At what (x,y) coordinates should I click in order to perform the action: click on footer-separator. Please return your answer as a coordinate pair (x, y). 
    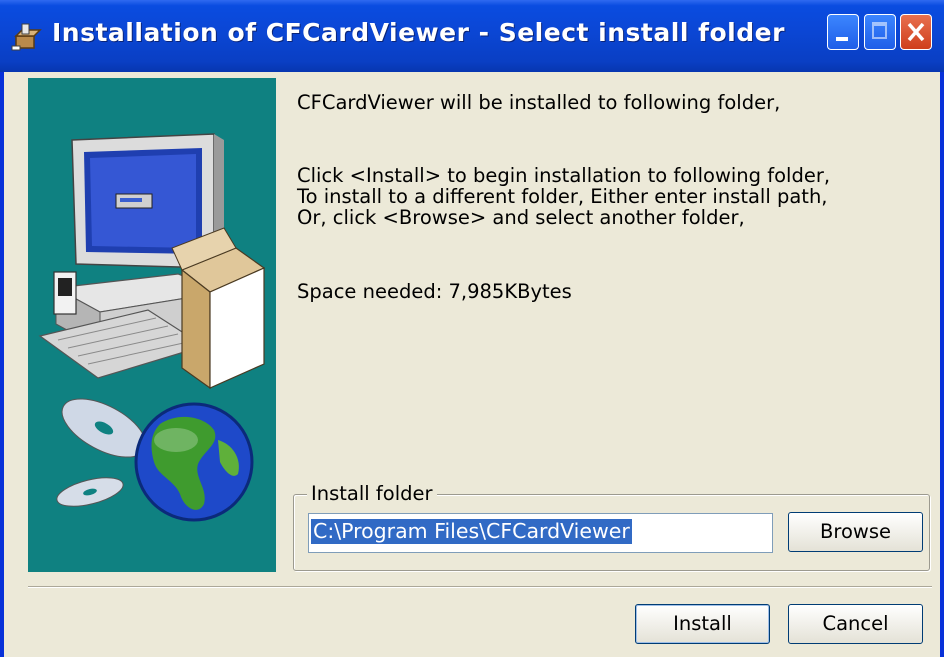
    Looking at the image, I should click on (480, 587).